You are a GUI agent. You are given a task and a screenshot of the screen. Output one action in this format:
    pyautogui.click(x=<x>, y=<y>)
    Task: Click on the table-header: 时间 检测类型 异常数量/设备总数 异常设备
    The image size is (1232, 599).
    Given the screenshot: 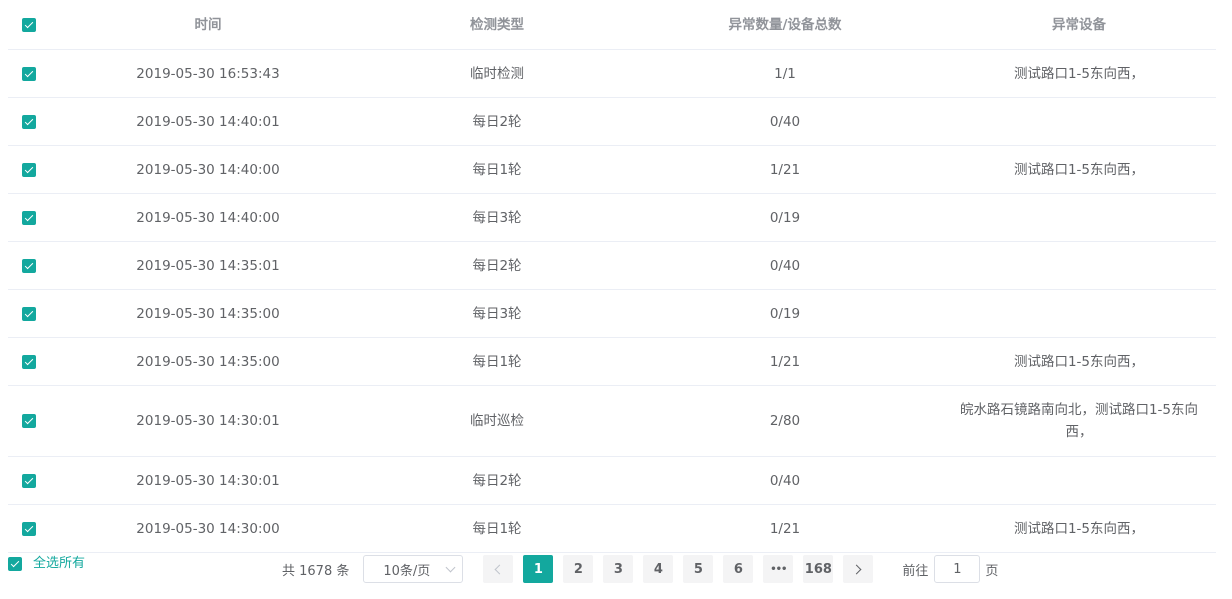 What is the action you would take?
    pyautogui.click(x=612, y=25)
    